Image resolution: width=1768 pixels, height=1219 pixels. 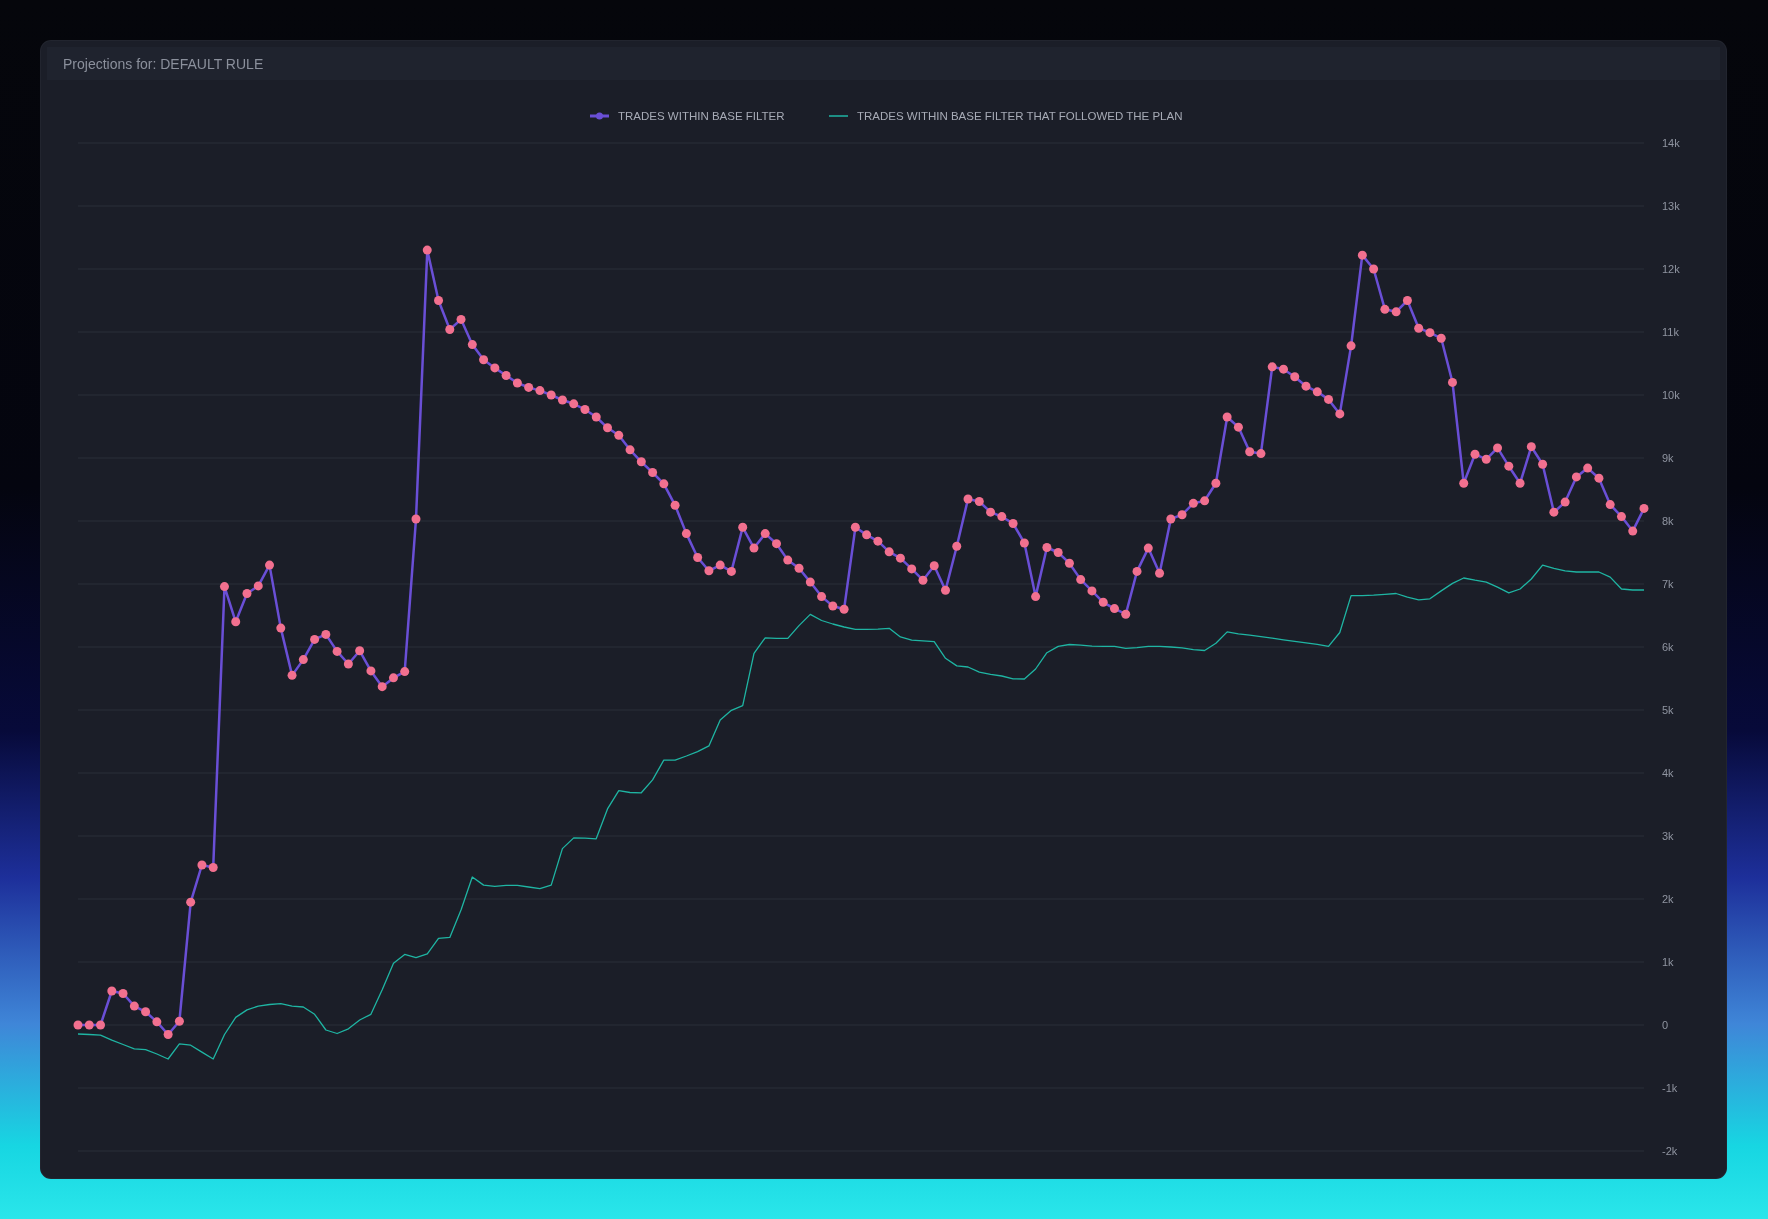 I want to click on axis-label: -1k, so click(x=1670, y=1088).